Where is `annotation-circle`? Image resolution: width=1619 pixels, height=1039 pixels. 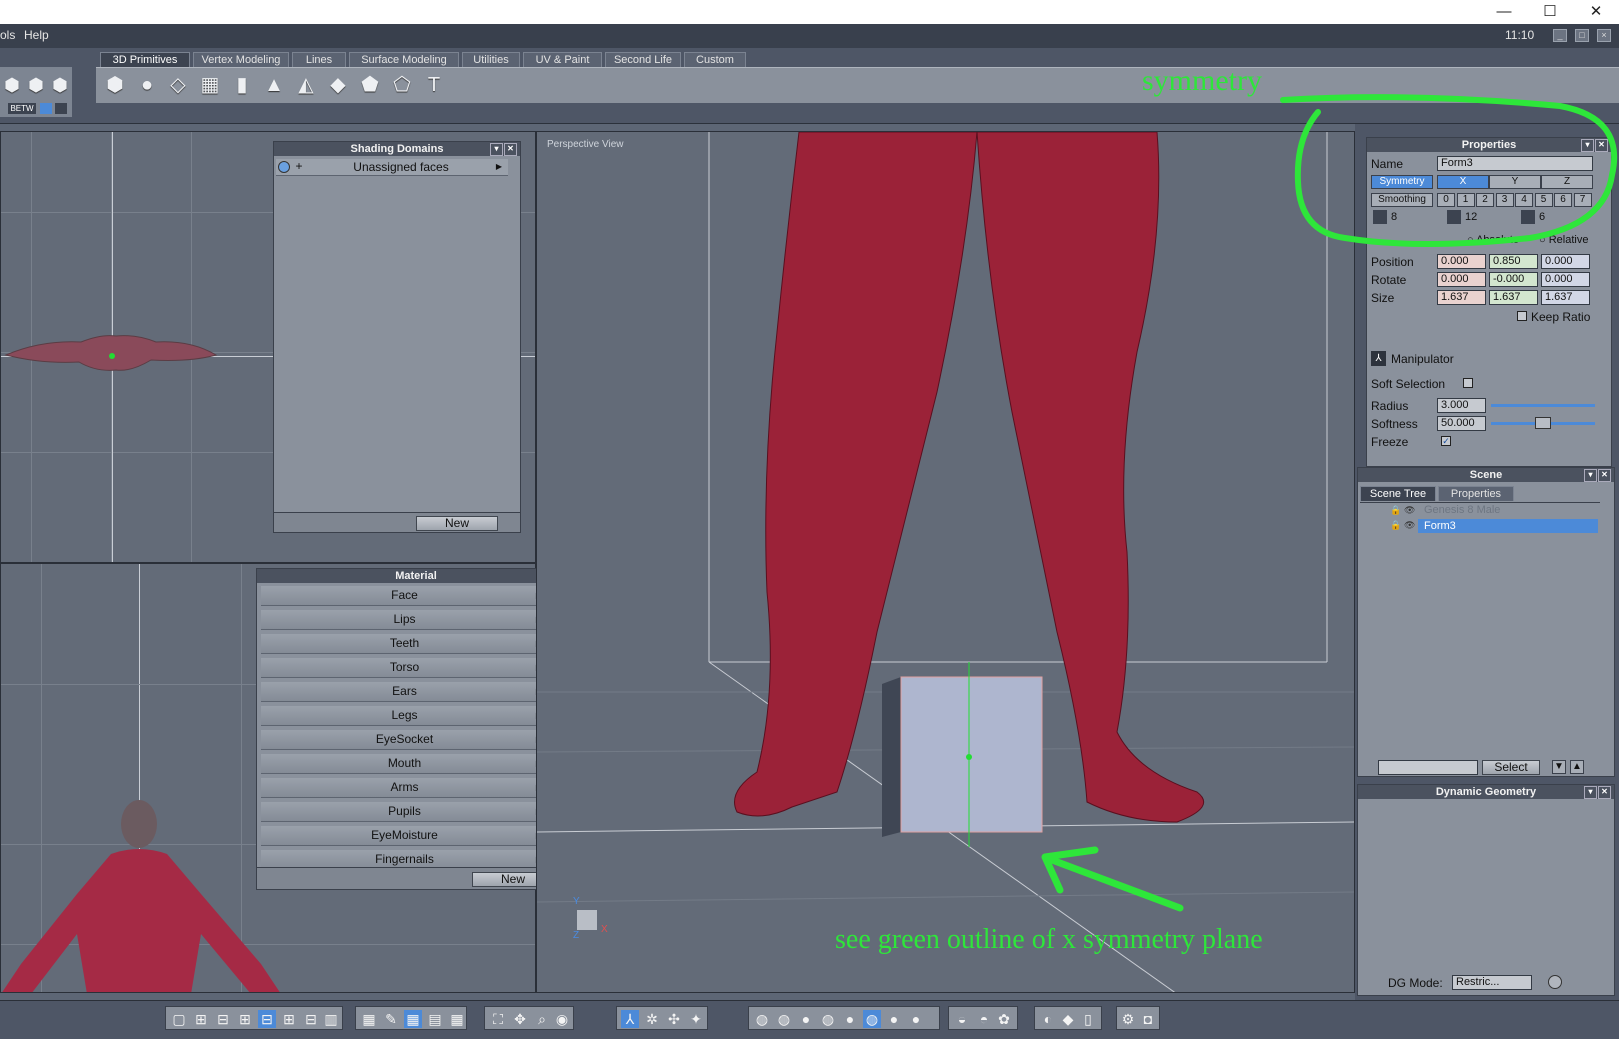
annotation-circle is located at coordinates (1449, 170).